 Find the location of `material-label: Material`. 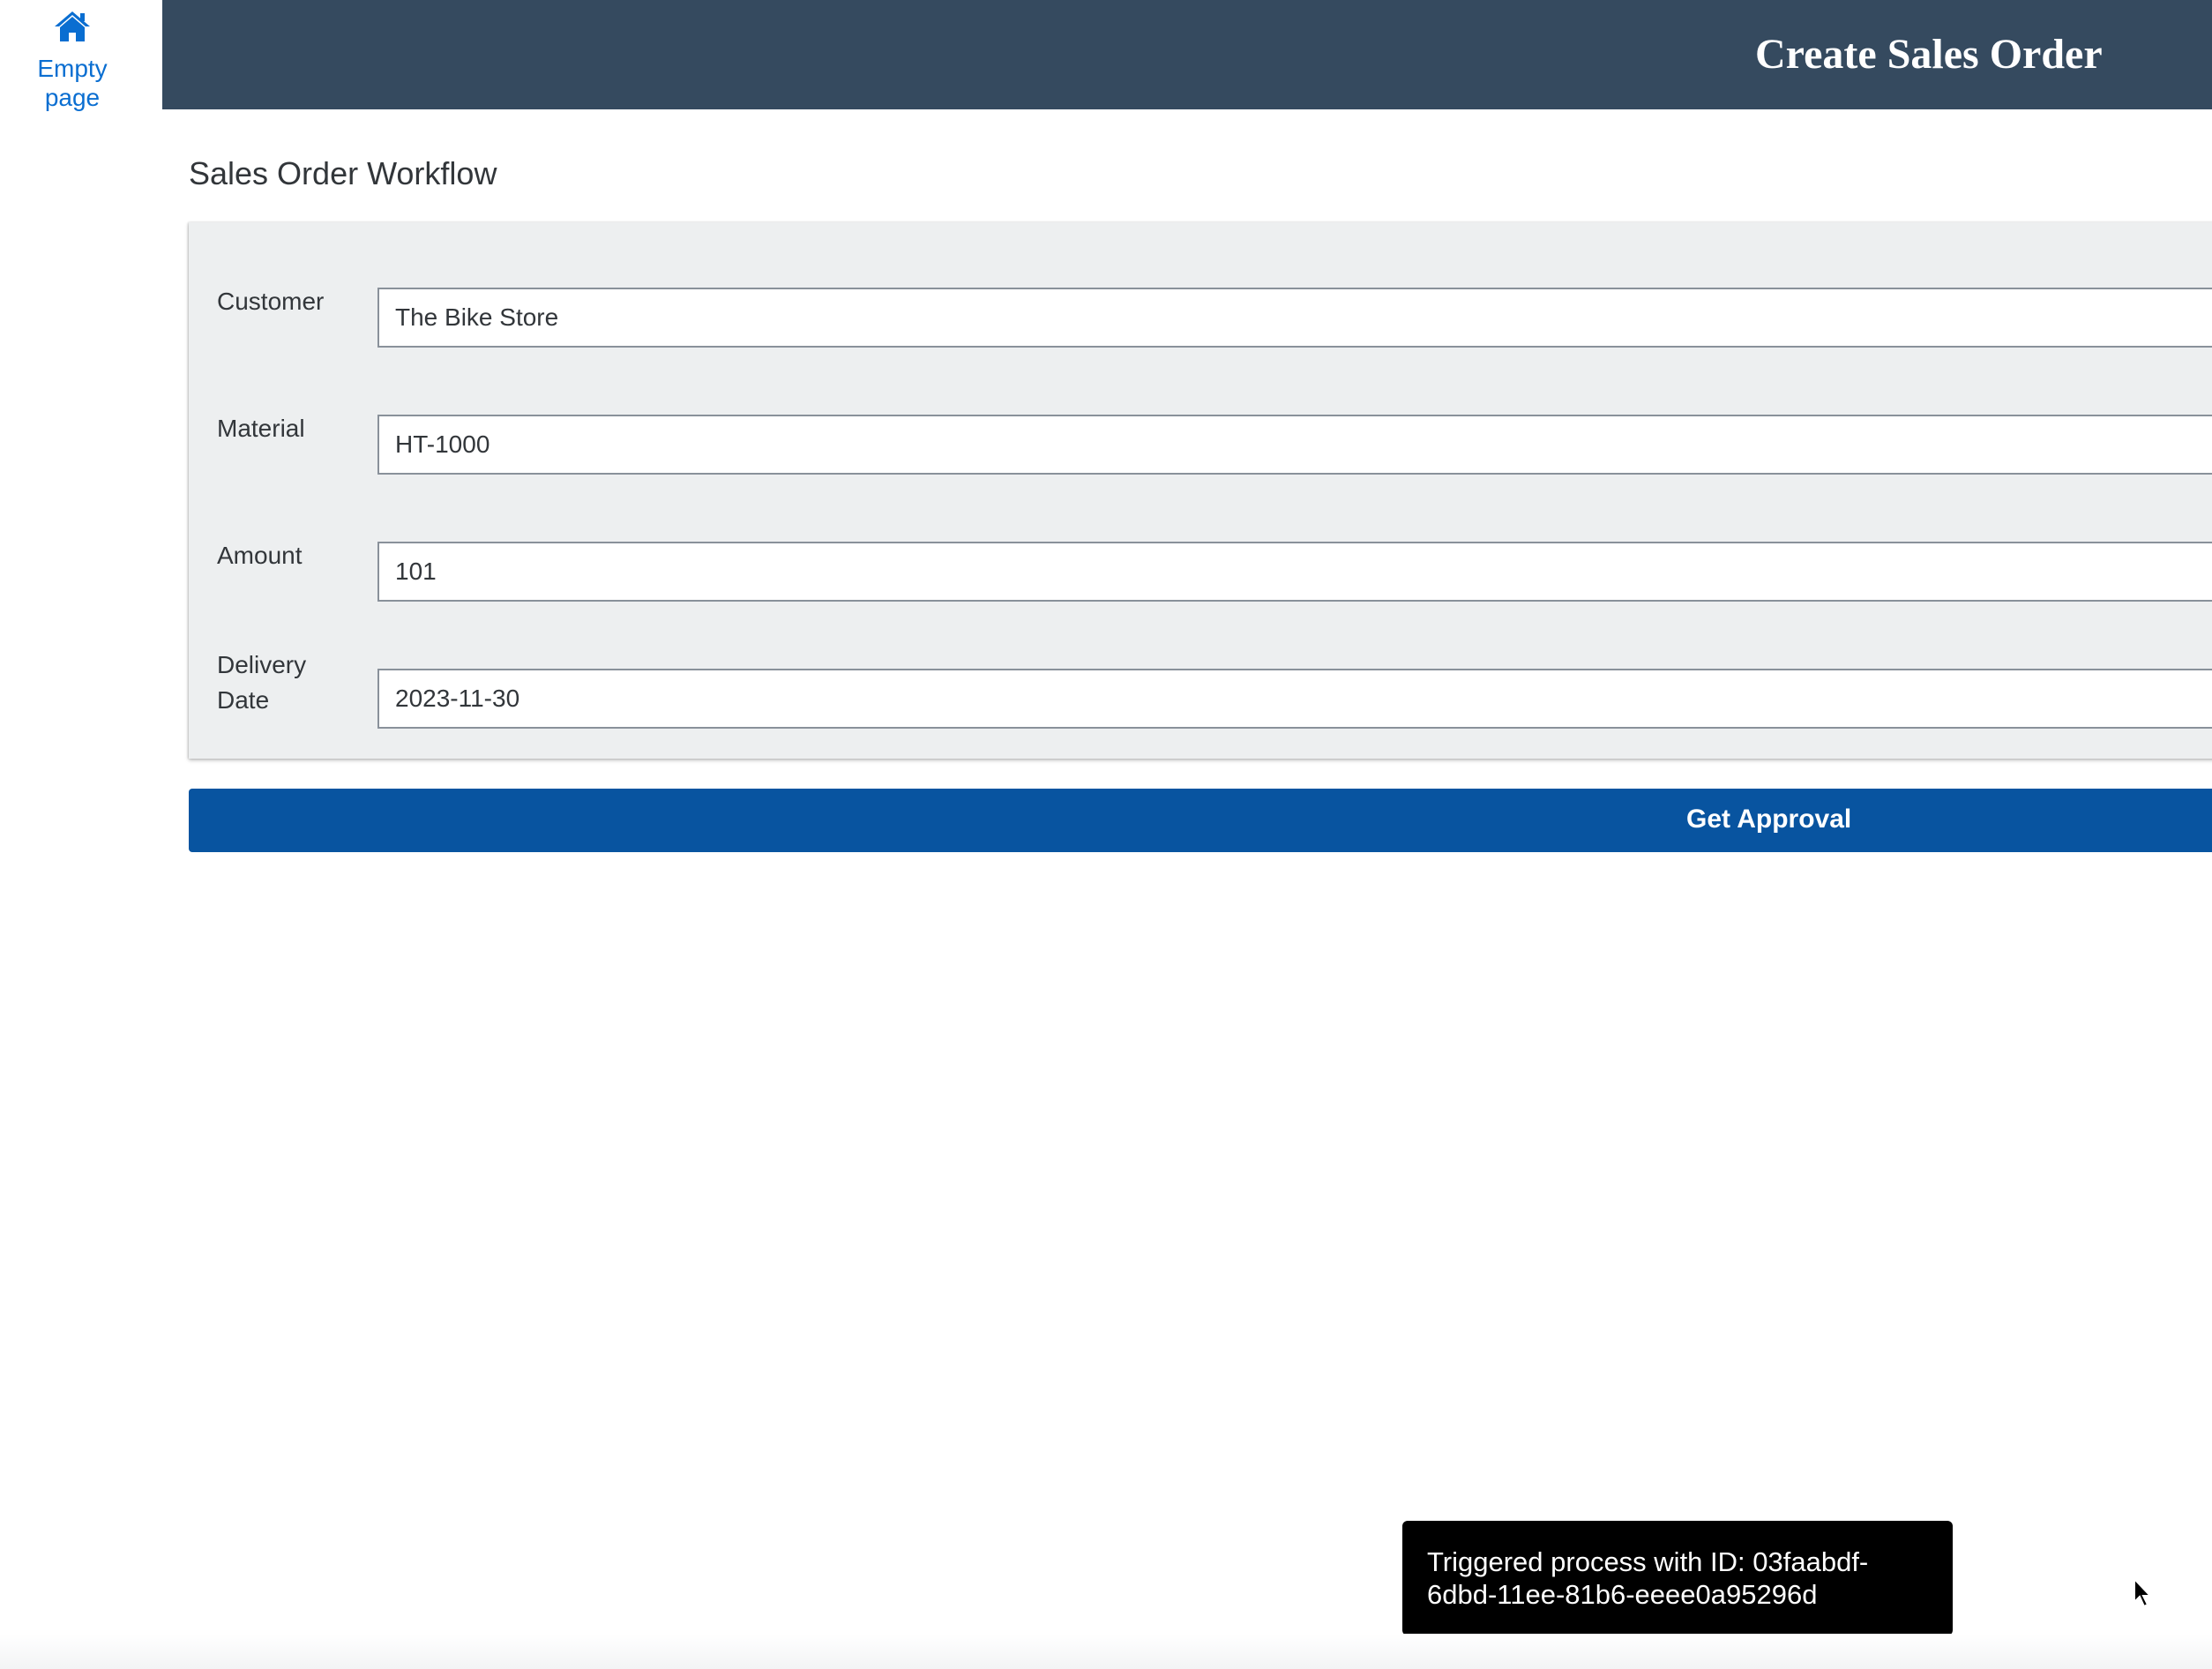

material-label: Material is located at coordinates (261, 429).